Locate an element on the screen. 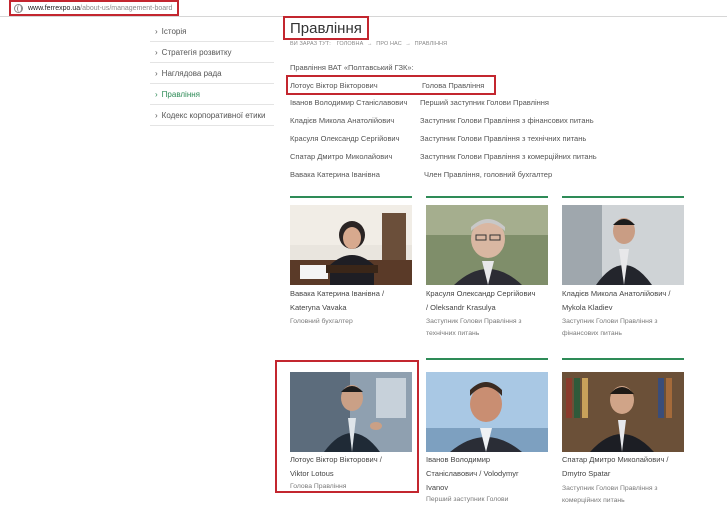  card-position-line: комерційних питань is located at coordinates (593, 500).